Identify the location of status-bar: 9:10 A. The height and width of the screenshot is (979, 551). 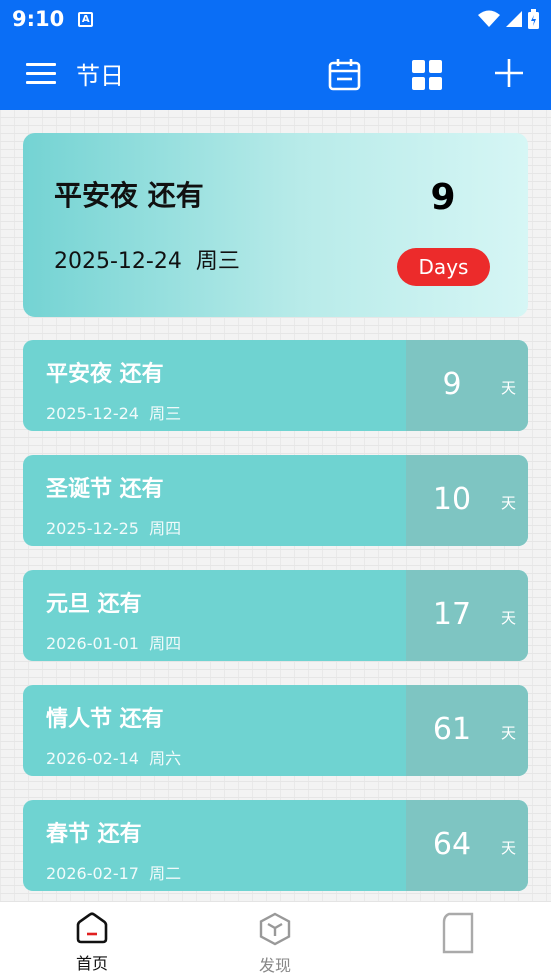
(275, 19).